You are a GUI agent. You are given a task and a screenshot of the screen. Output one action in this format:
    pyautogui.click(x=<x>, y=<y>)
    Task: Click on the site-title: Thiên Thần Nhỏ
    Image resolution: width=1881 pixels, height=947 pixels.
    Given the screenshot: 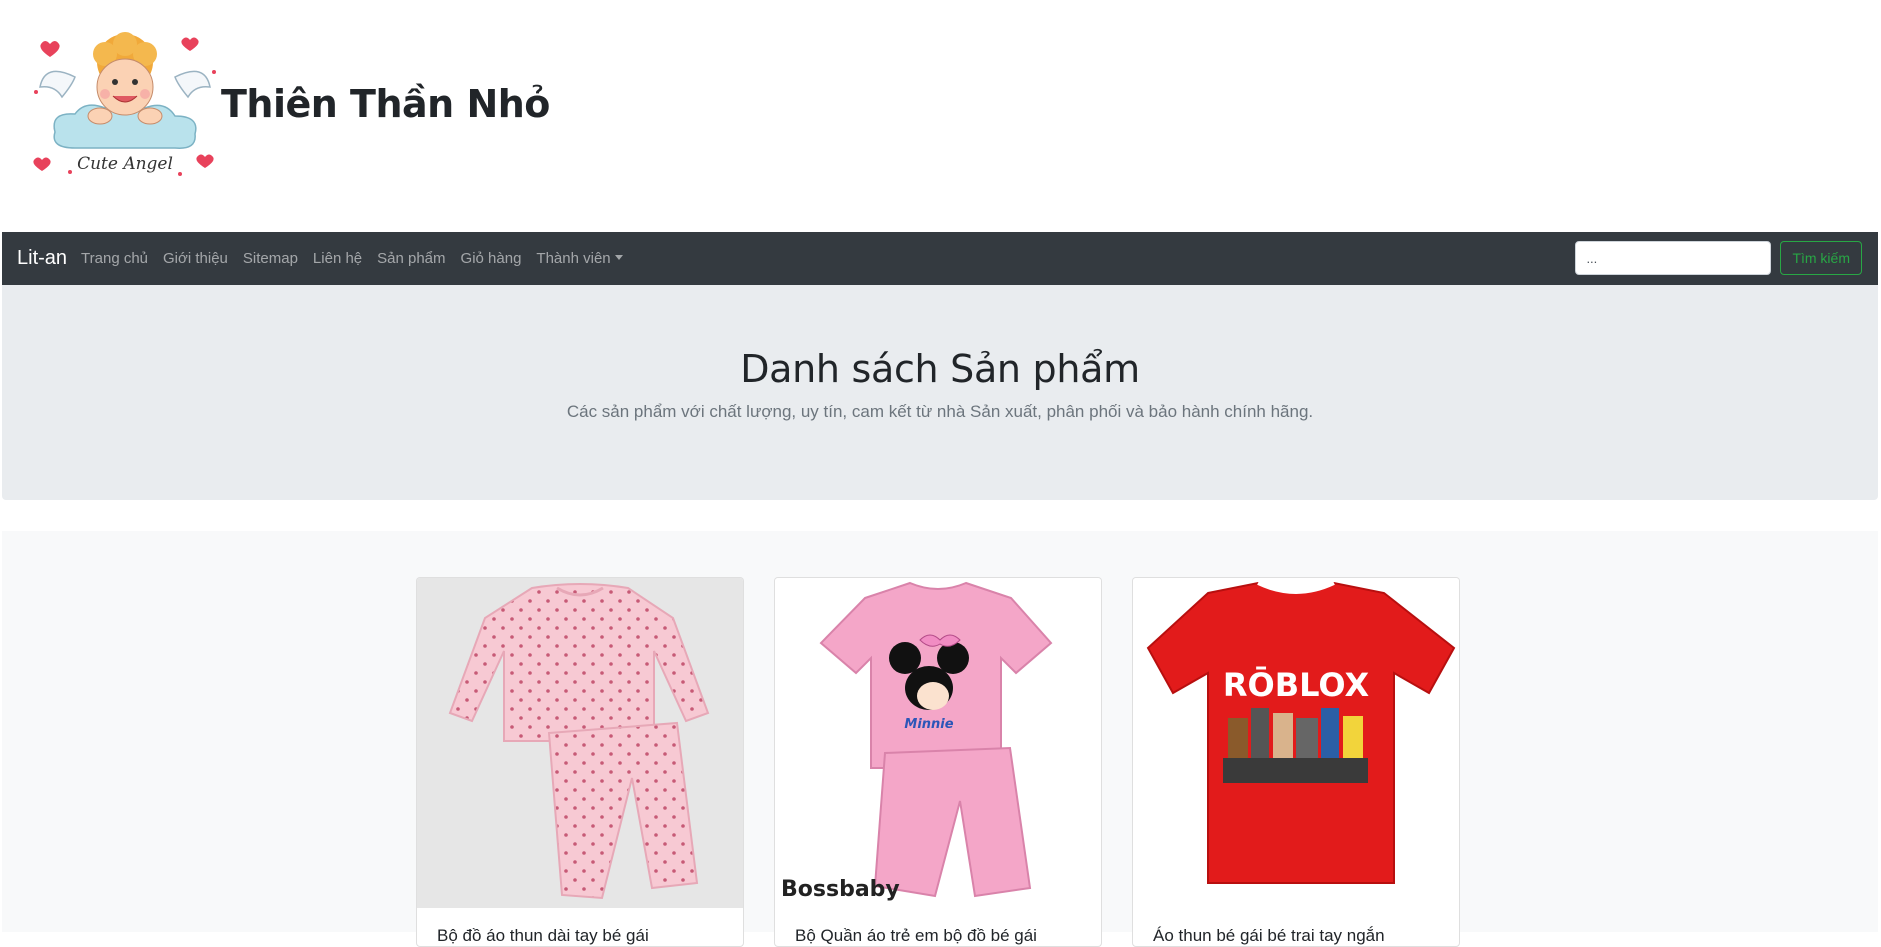 What is the action you would take?
    pyautogui.click(x=385, y=104)
    